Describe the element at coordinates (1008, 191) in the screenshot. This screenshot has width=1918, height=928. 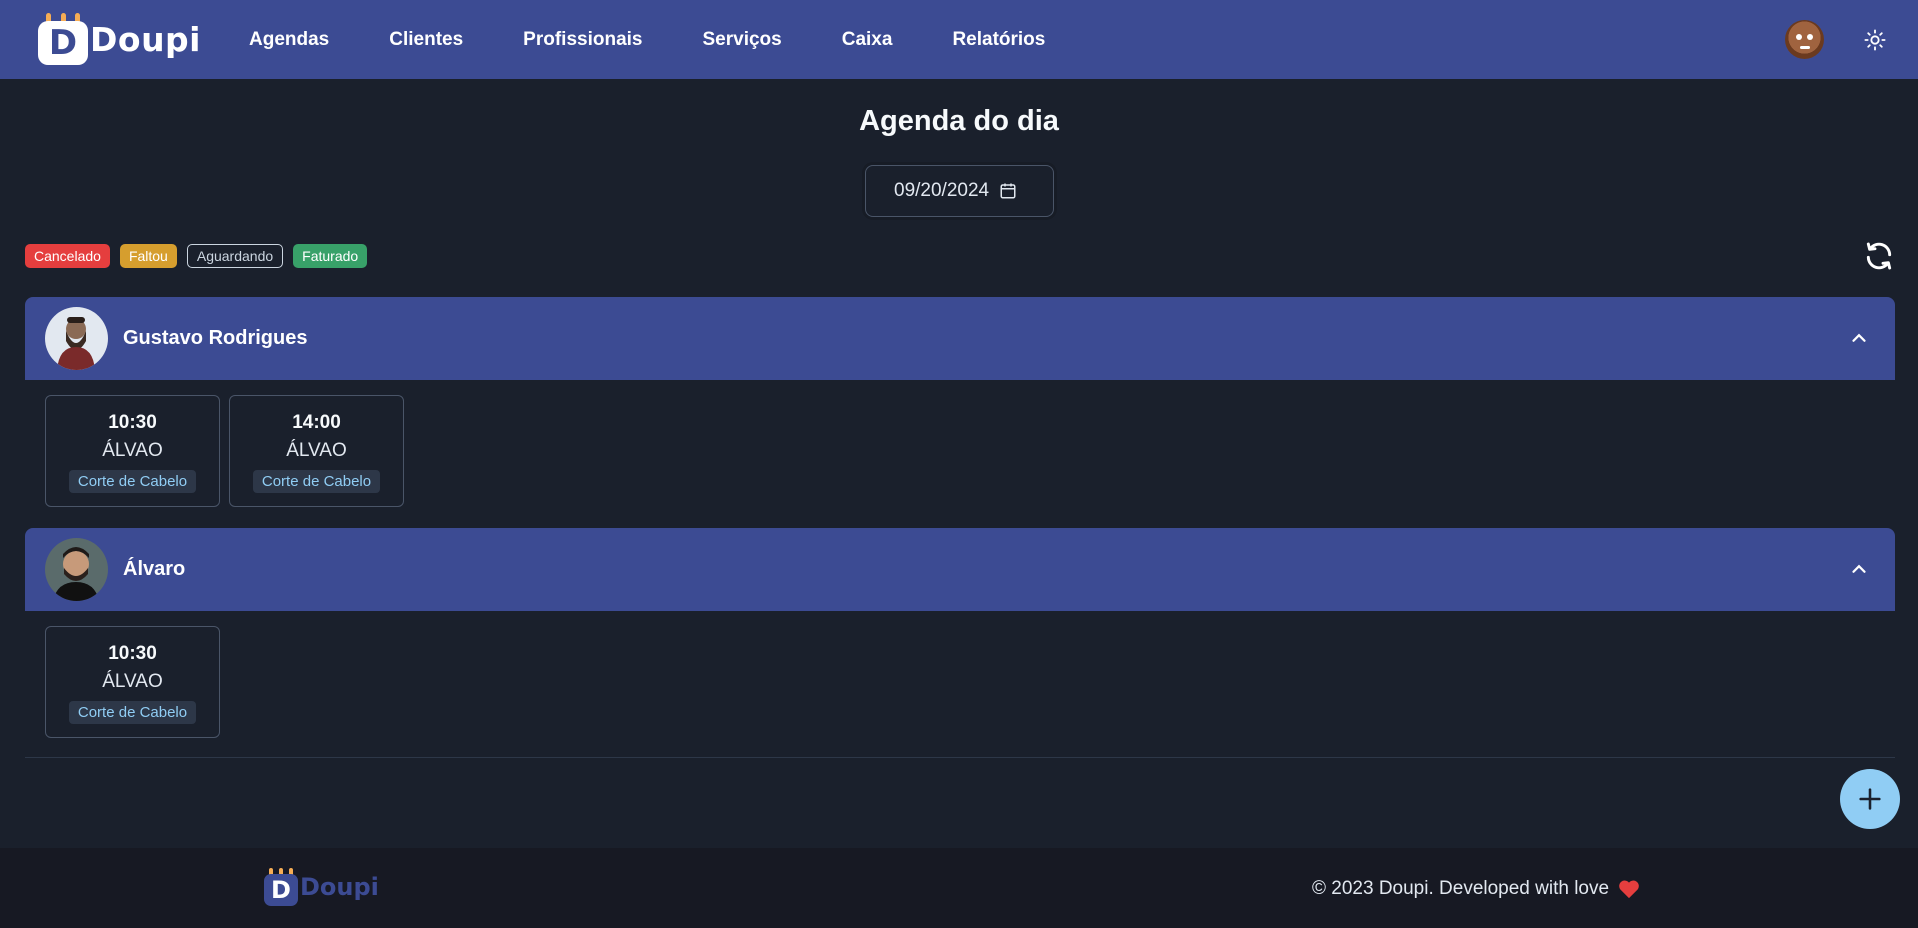
I see `calendar-icon` at that location.